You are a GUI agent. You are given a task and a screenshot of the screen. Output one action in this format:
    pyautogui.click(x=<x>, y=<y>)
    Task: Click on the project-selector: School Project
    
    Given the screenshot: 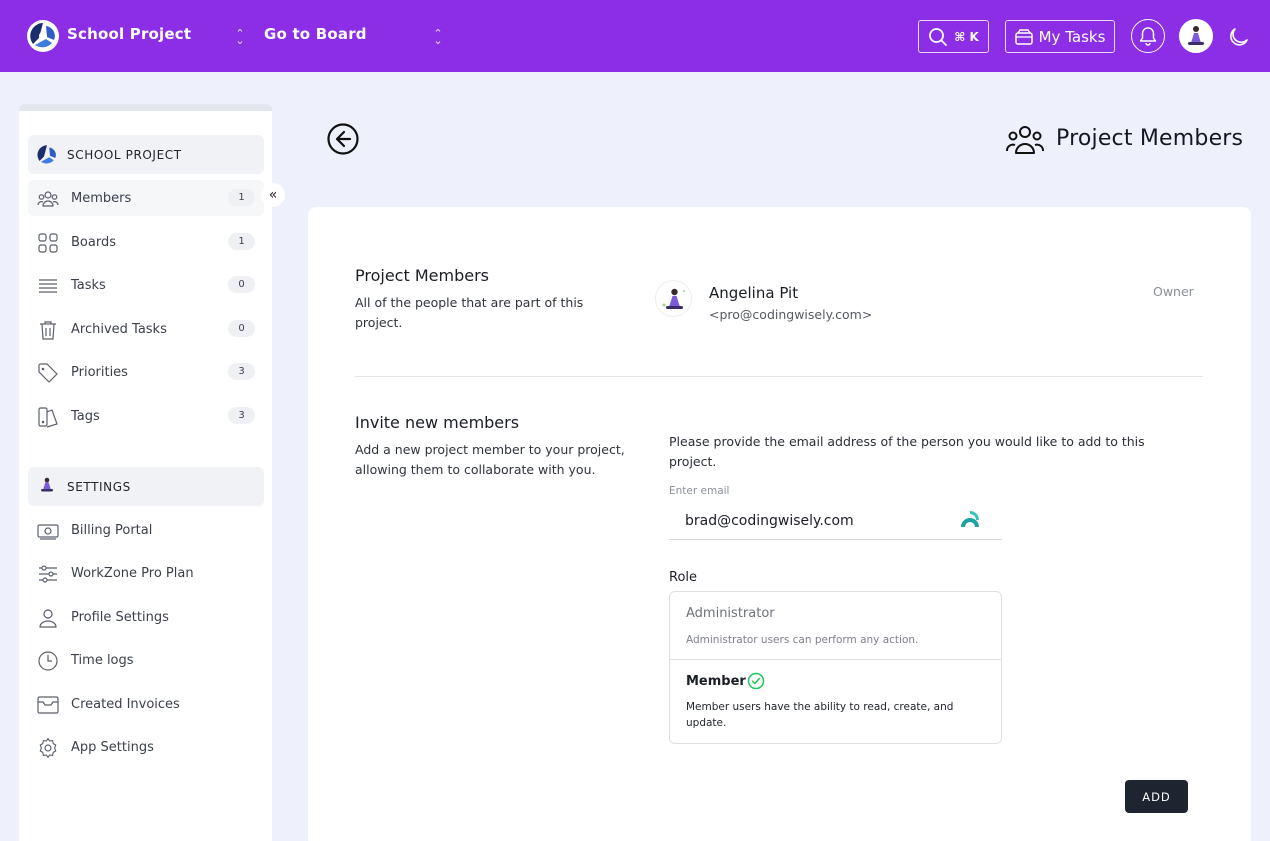 What is the action you would take?
    pyautogui.click(x=129, y=34)
    